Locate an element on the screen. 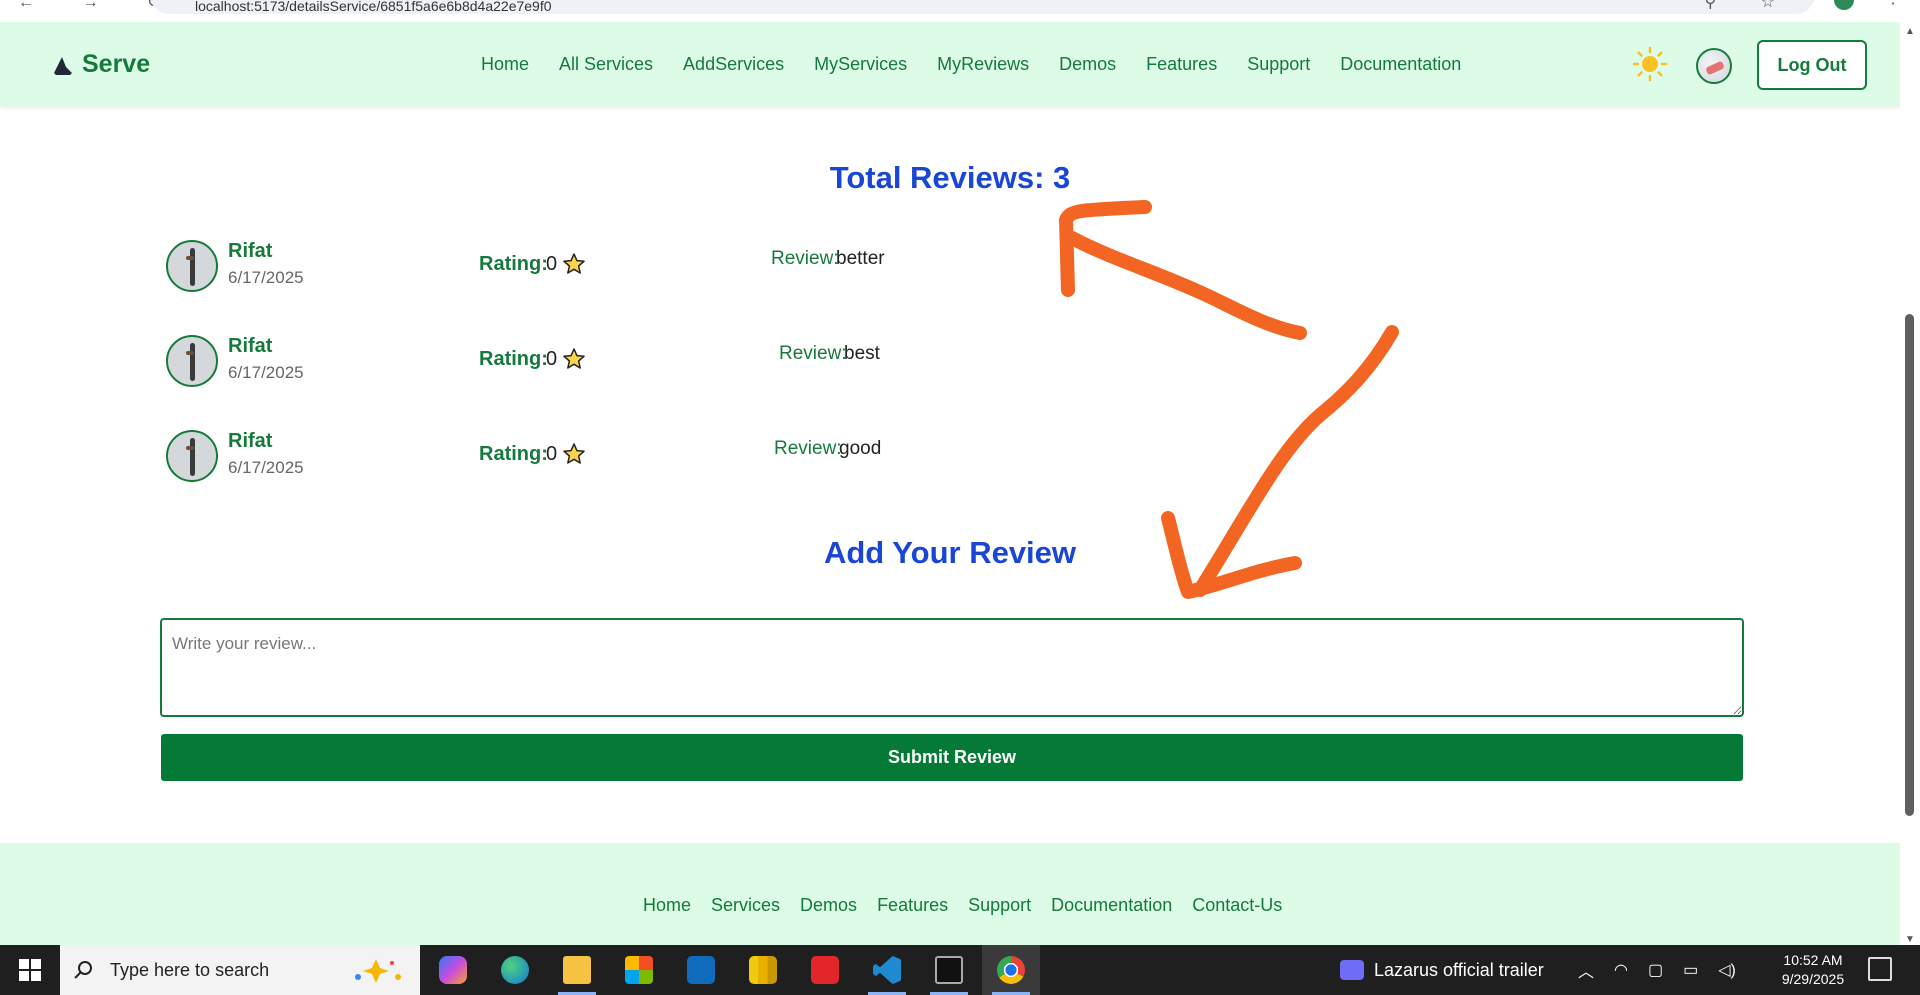  footer-support: Support is located at coordinates (999, 905).